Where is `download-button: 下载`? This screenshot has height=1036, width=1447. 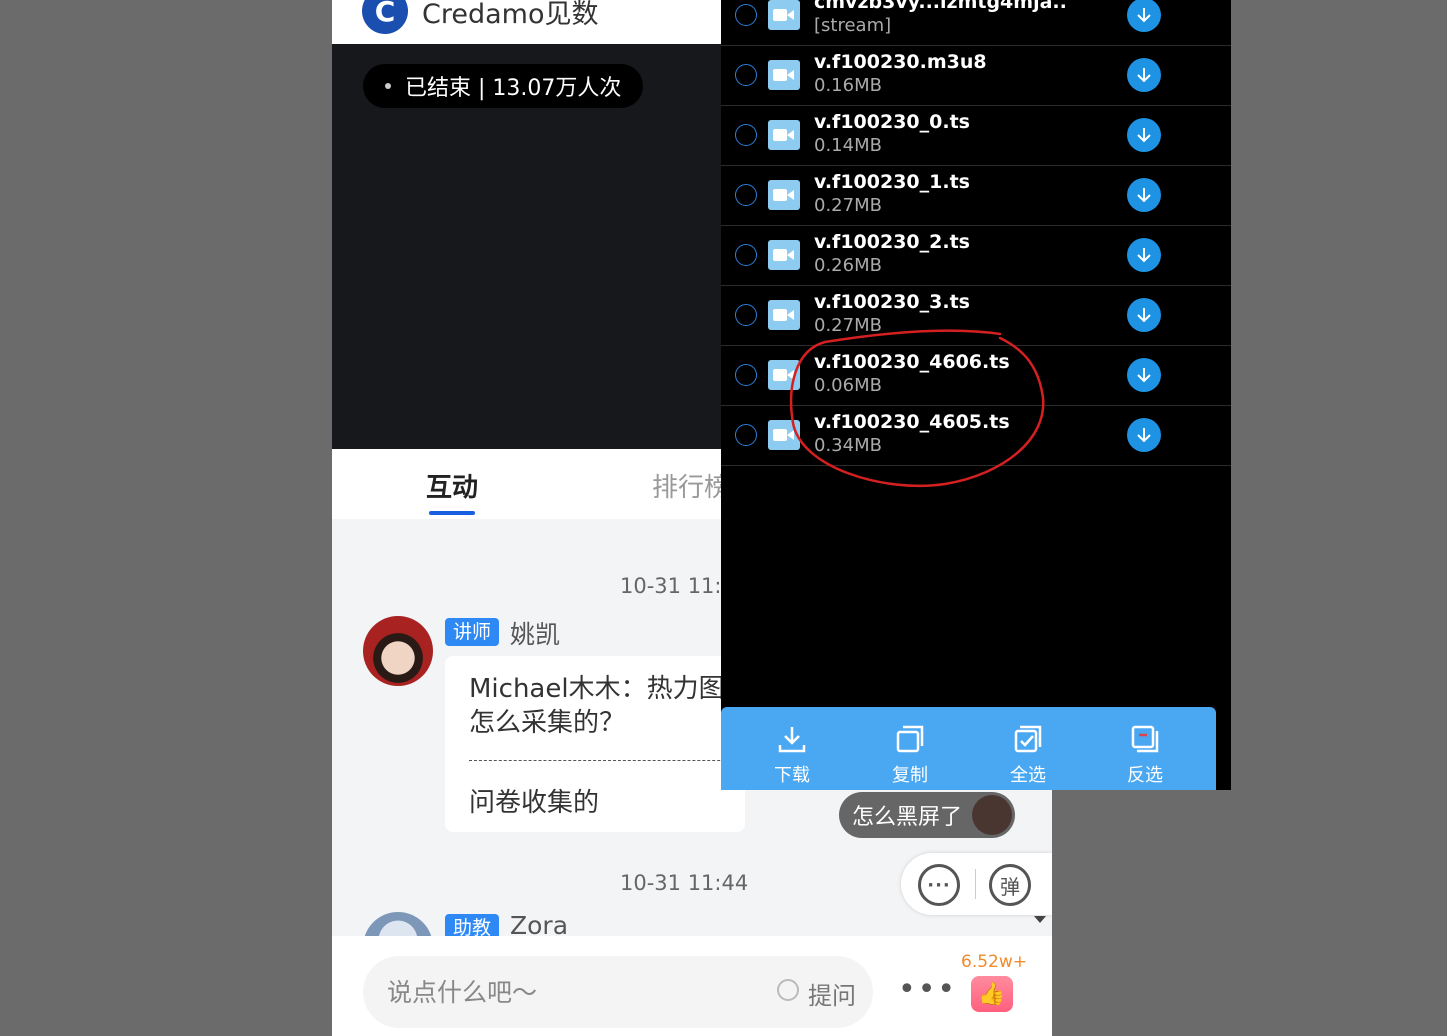
download-button: 下载 is located at coordinates (792, 754).